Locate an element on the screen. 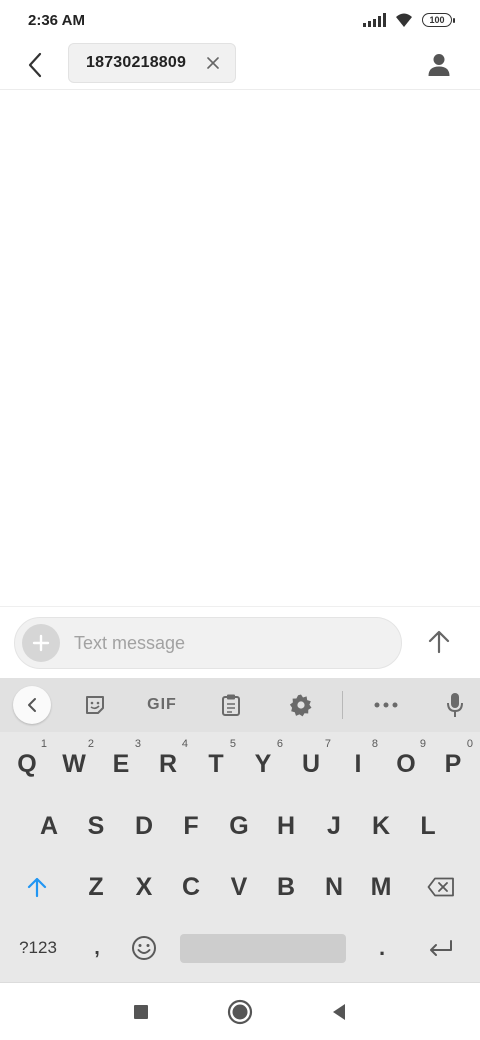 Image resolution: width=480 pixels, height=1040 pixels. battery-level: 100 is located at coordinates (437, 20).